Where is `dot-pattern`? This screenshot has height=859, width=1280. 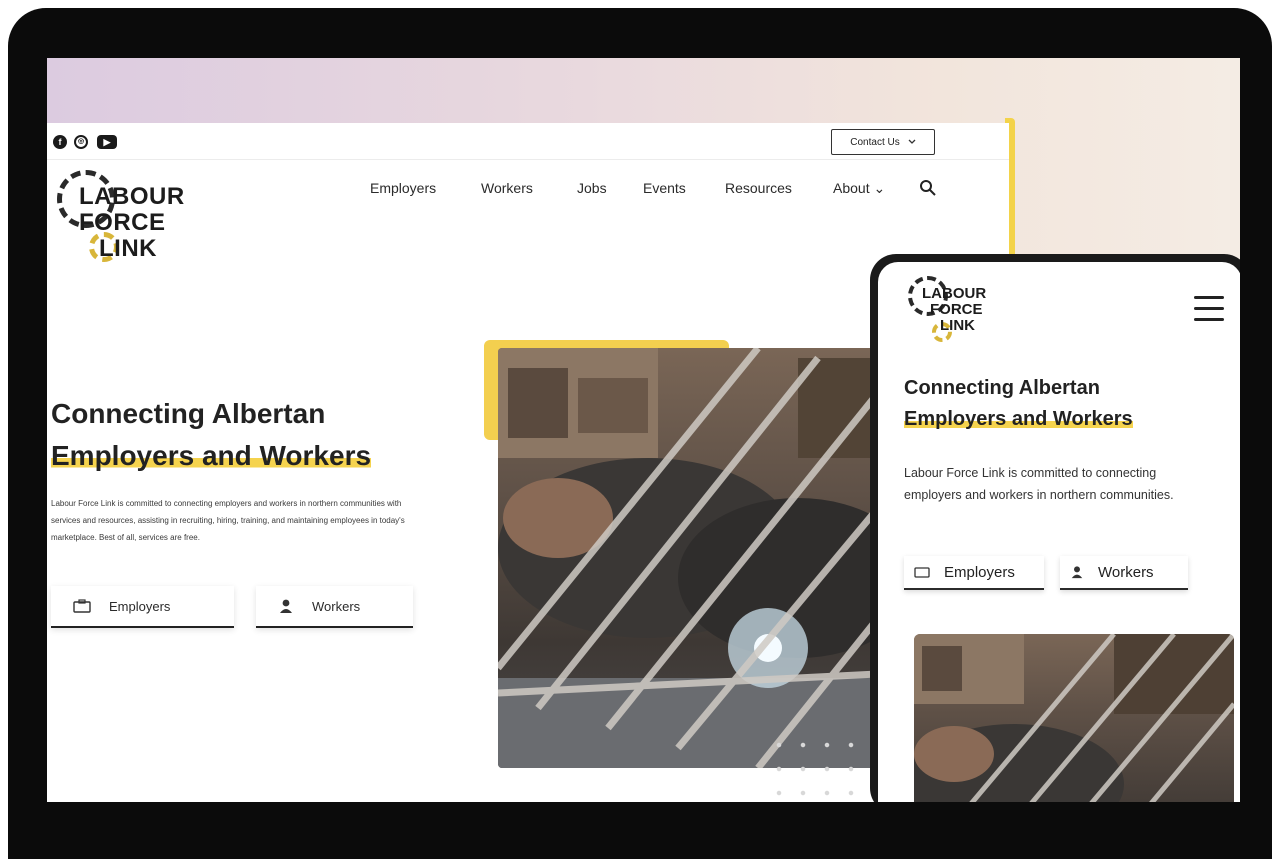 dot-pattern is located at coordinates (827, 767).